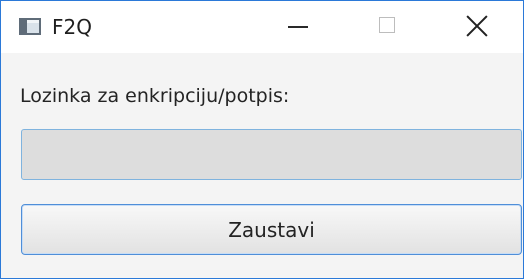 The width and height of the screenshot is (524, 279). I want to click on window-title: F2Q, so click(72, 27).